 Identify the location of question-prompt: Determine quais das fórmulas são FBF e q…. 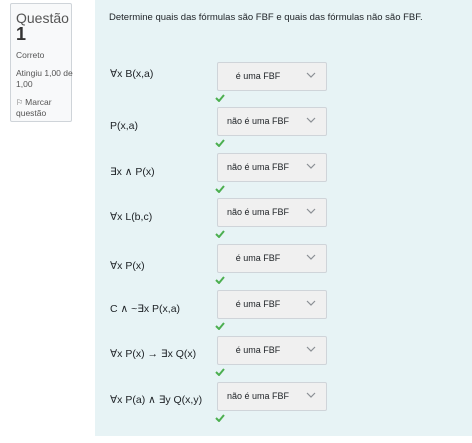
(266, 17).